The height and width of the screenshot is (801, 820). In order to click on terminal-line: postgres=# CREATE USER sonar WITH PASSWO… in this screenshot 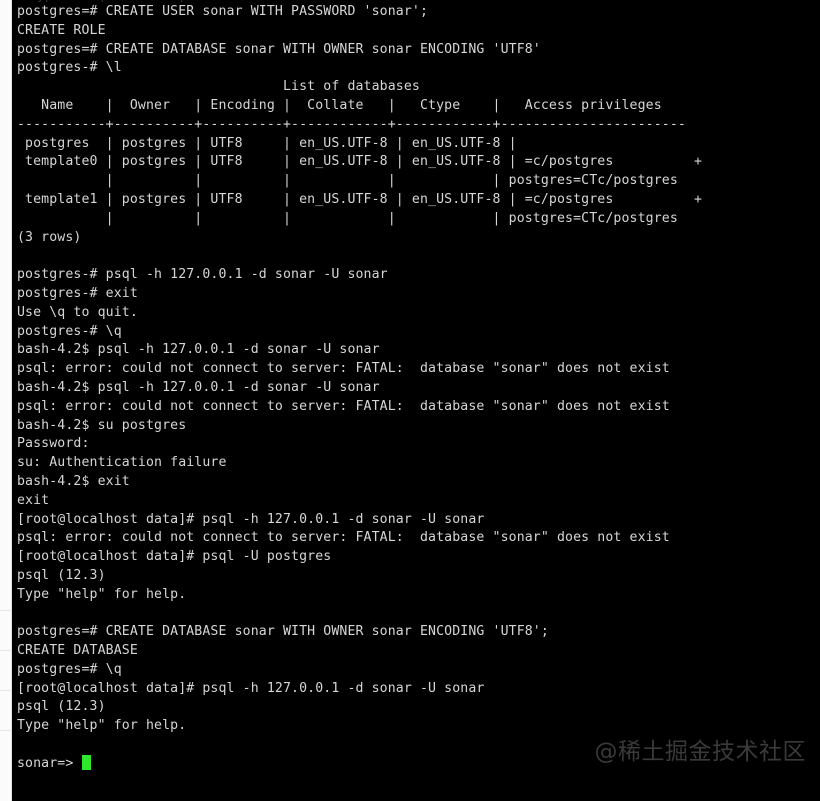, I will do `click(223, 11)`.